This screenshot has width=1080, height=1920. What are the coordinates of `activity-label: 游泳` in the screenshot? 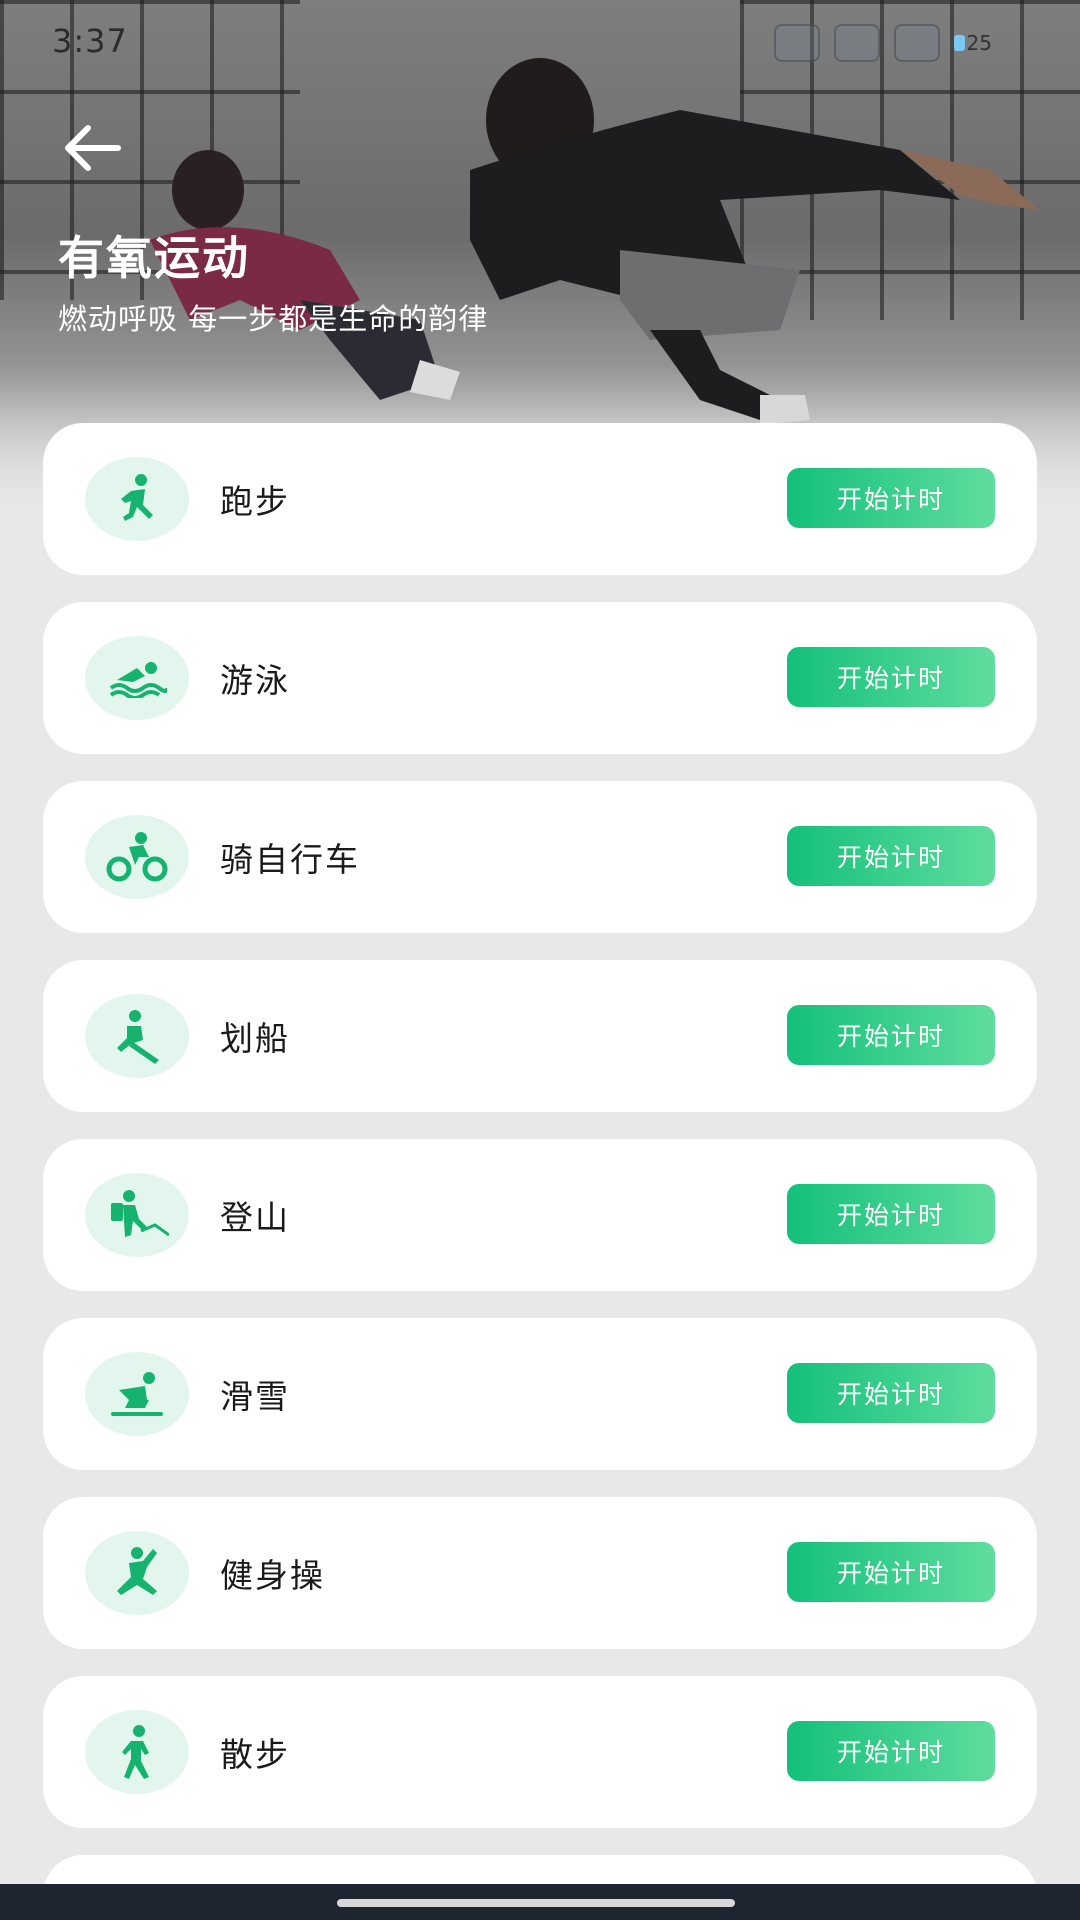 It's located at (255, 680).